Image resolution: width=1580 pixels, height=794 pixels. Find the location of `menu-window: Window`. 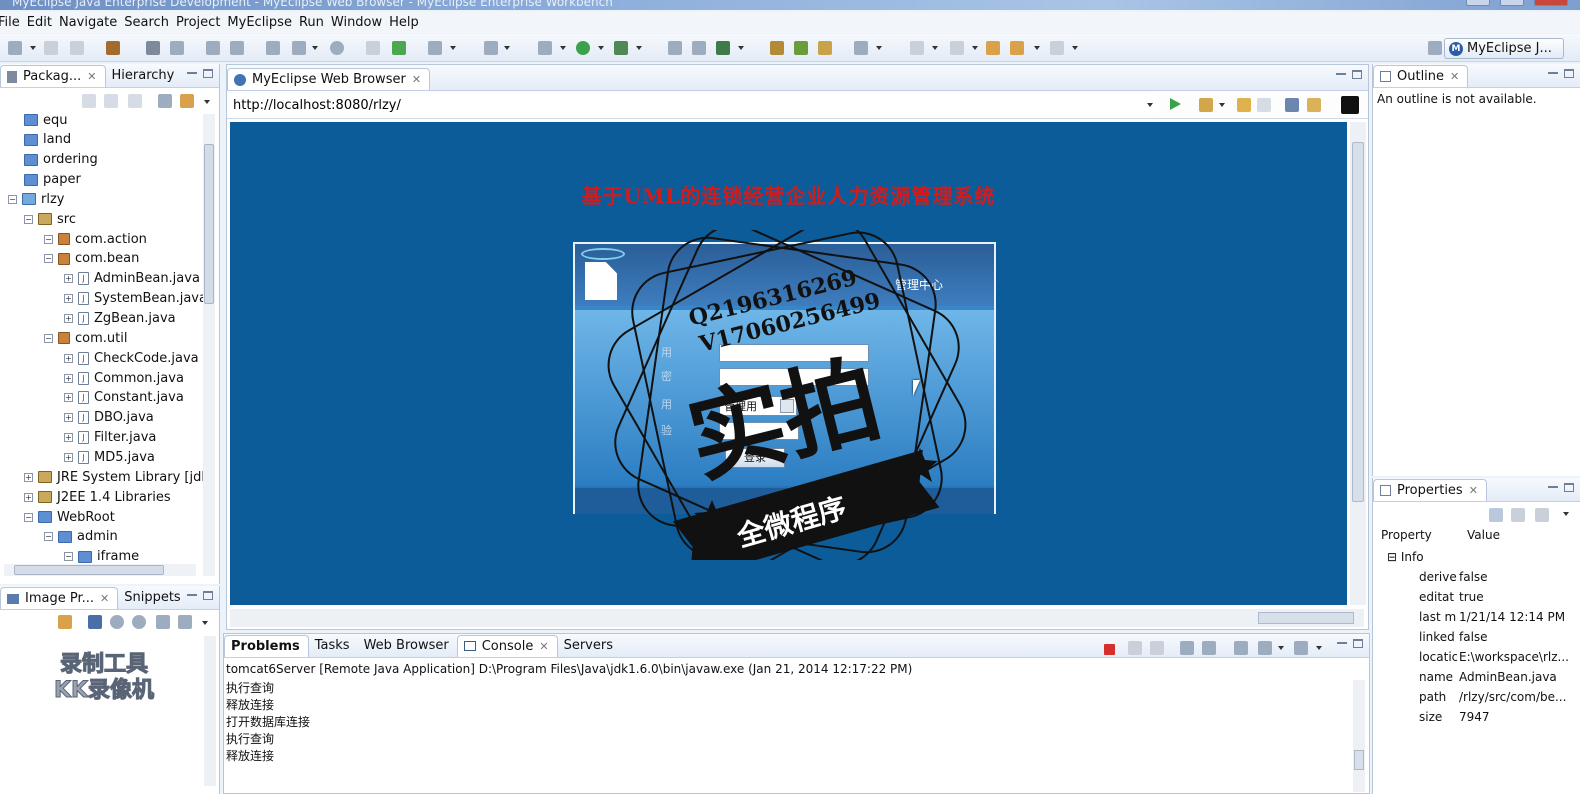

menu-window: Window is located at coordinates (360, 22).